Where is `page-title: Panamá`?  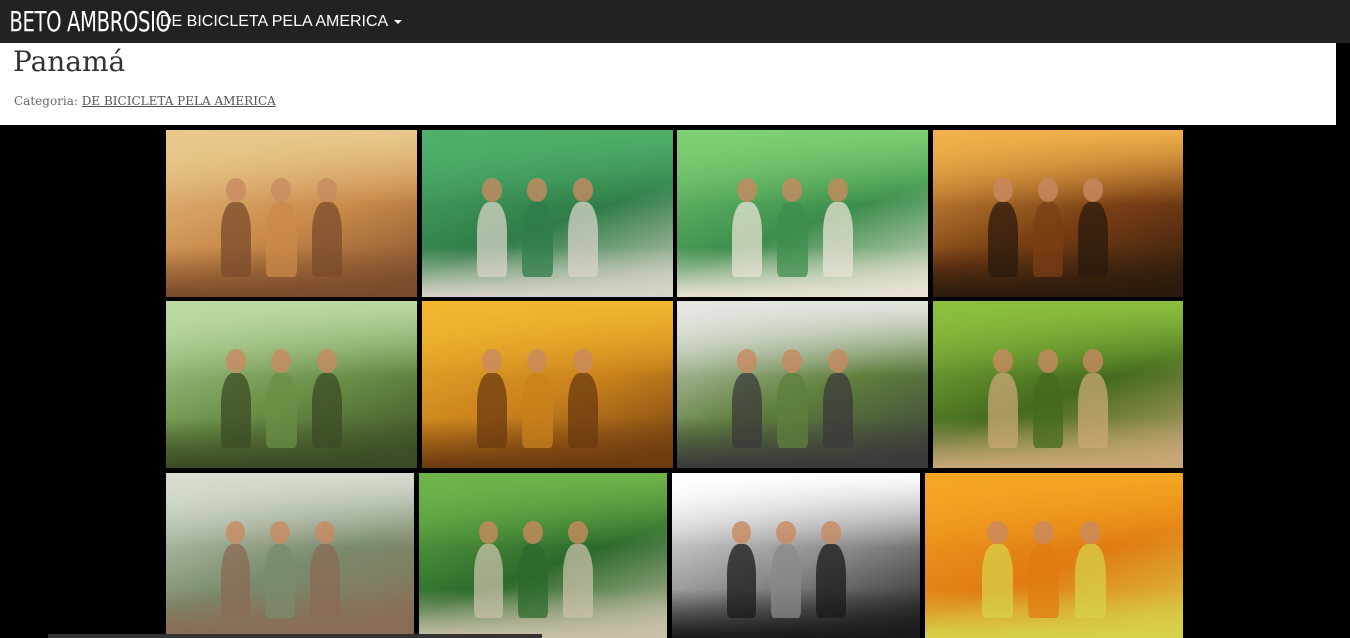 page-title: Panamá is located at coordinates (69, 61).